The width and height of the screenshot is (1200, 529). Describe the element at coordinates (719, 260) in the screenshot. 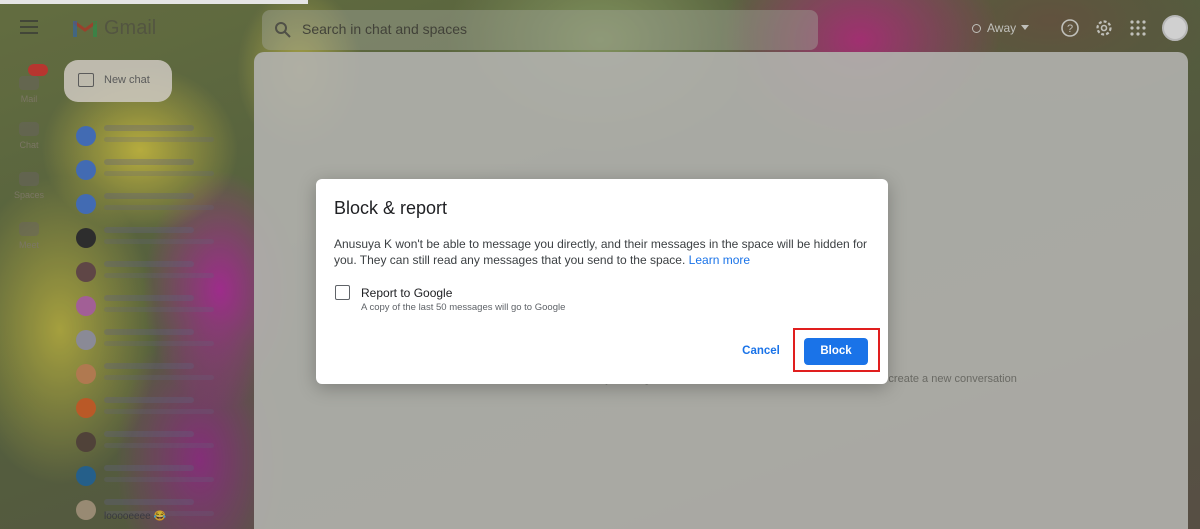

I see `learn-more-link: Learn more` at that location.